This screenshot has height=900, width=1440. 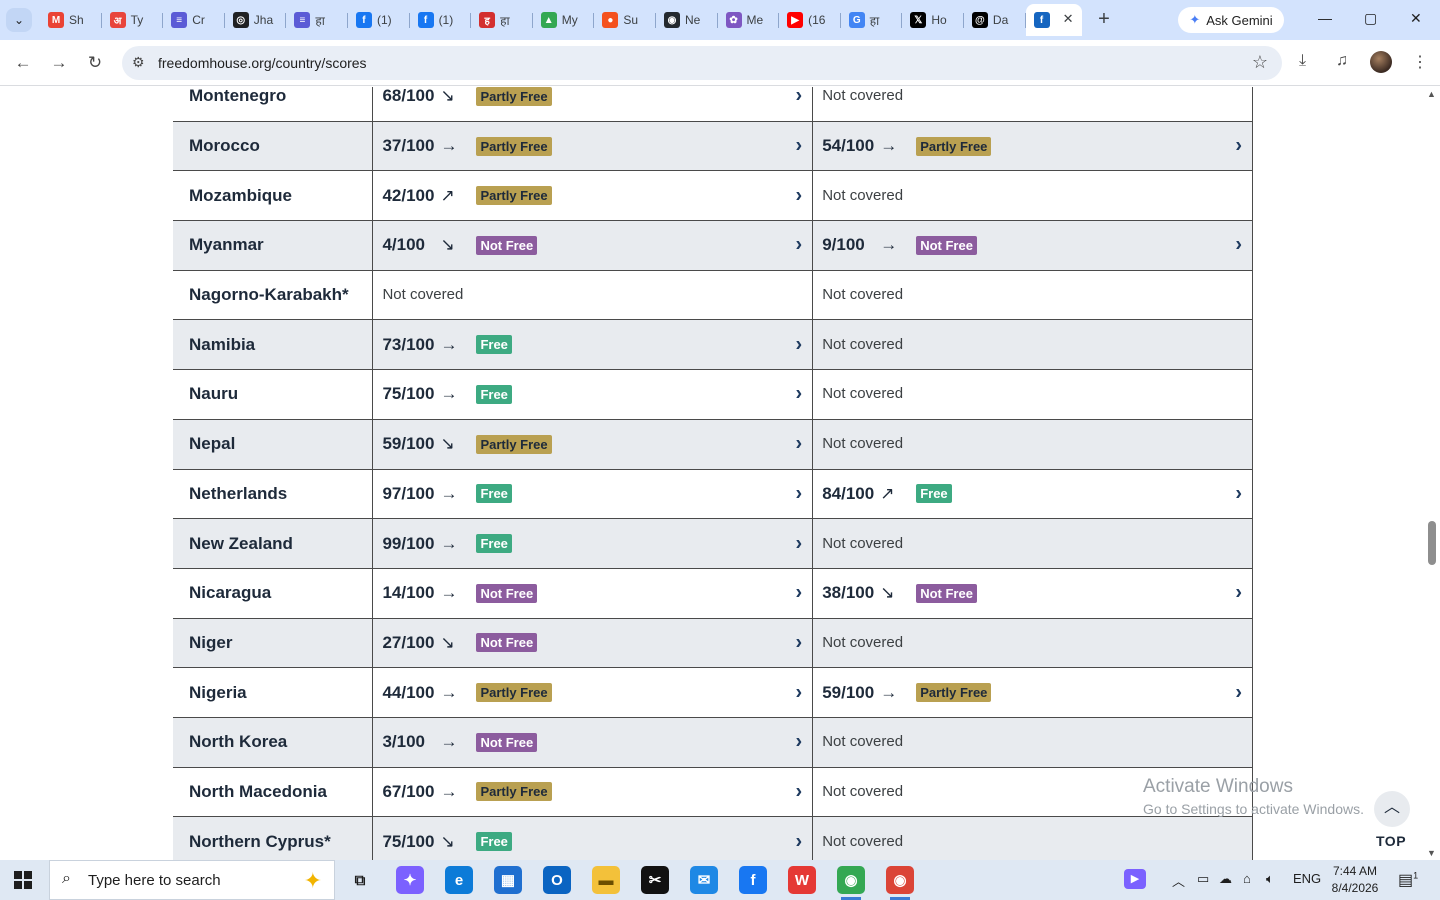 I want to click on freedom-score-cell: 27/100 ↘ Not Free ›, so click(x=592, y=643).